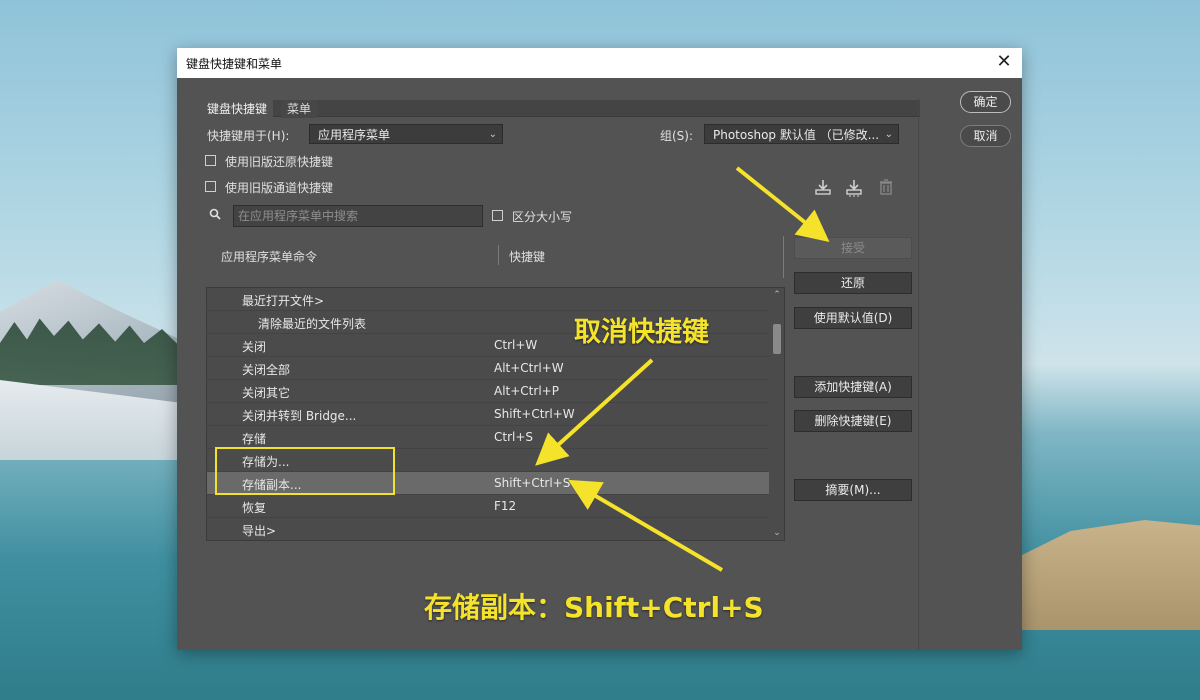 This screenshot has width=1200, height=700. I want to click on annotation-cancel-shortcut: 取消快捷键, so click(641, 332).